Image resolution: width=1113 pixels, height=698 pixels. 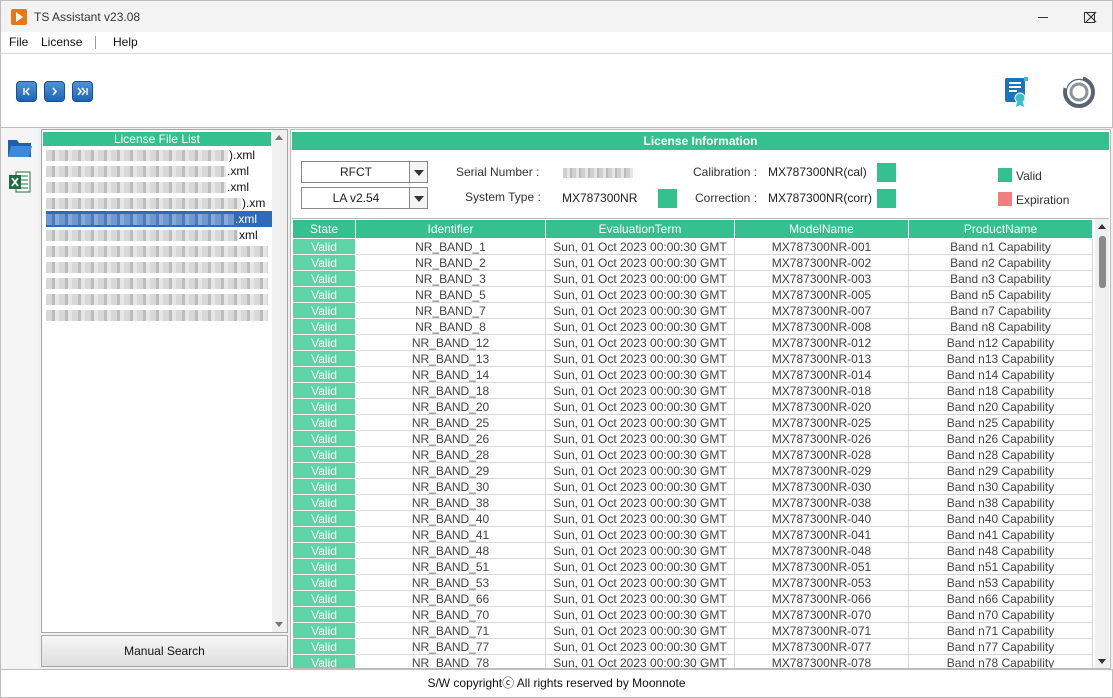 What do you see at coordinates (159, 235) in the screenshot?
I see `file-list-item: xml` at bounding box center [159, 235].